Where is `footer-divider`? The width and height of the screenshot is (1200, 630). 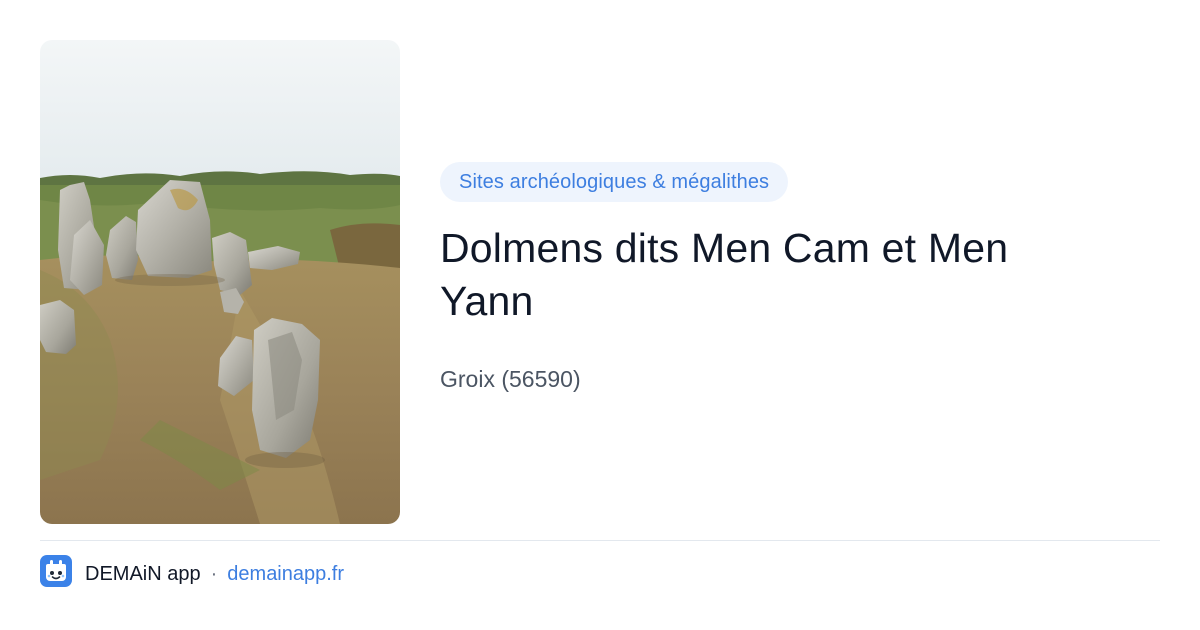
footer-divider is located at coordinates (600, 540).